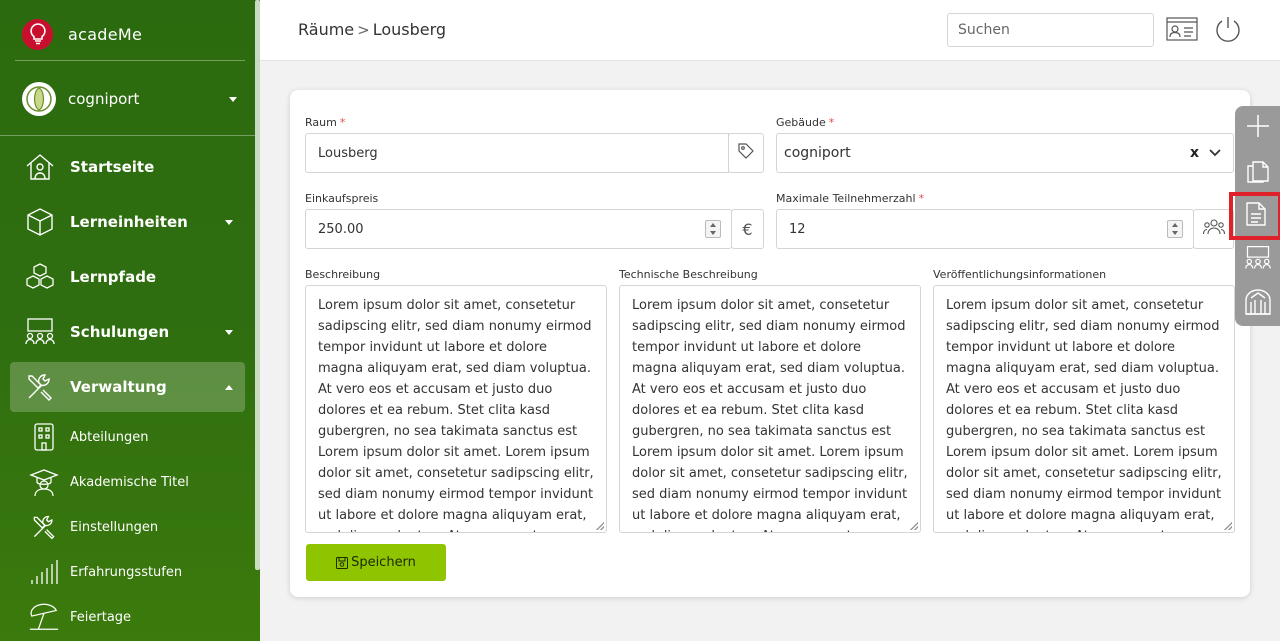 The image size is (1280, 641). Describe the element at coordinates (1050, 30) in the screenshot. I see `search-input` at that location.